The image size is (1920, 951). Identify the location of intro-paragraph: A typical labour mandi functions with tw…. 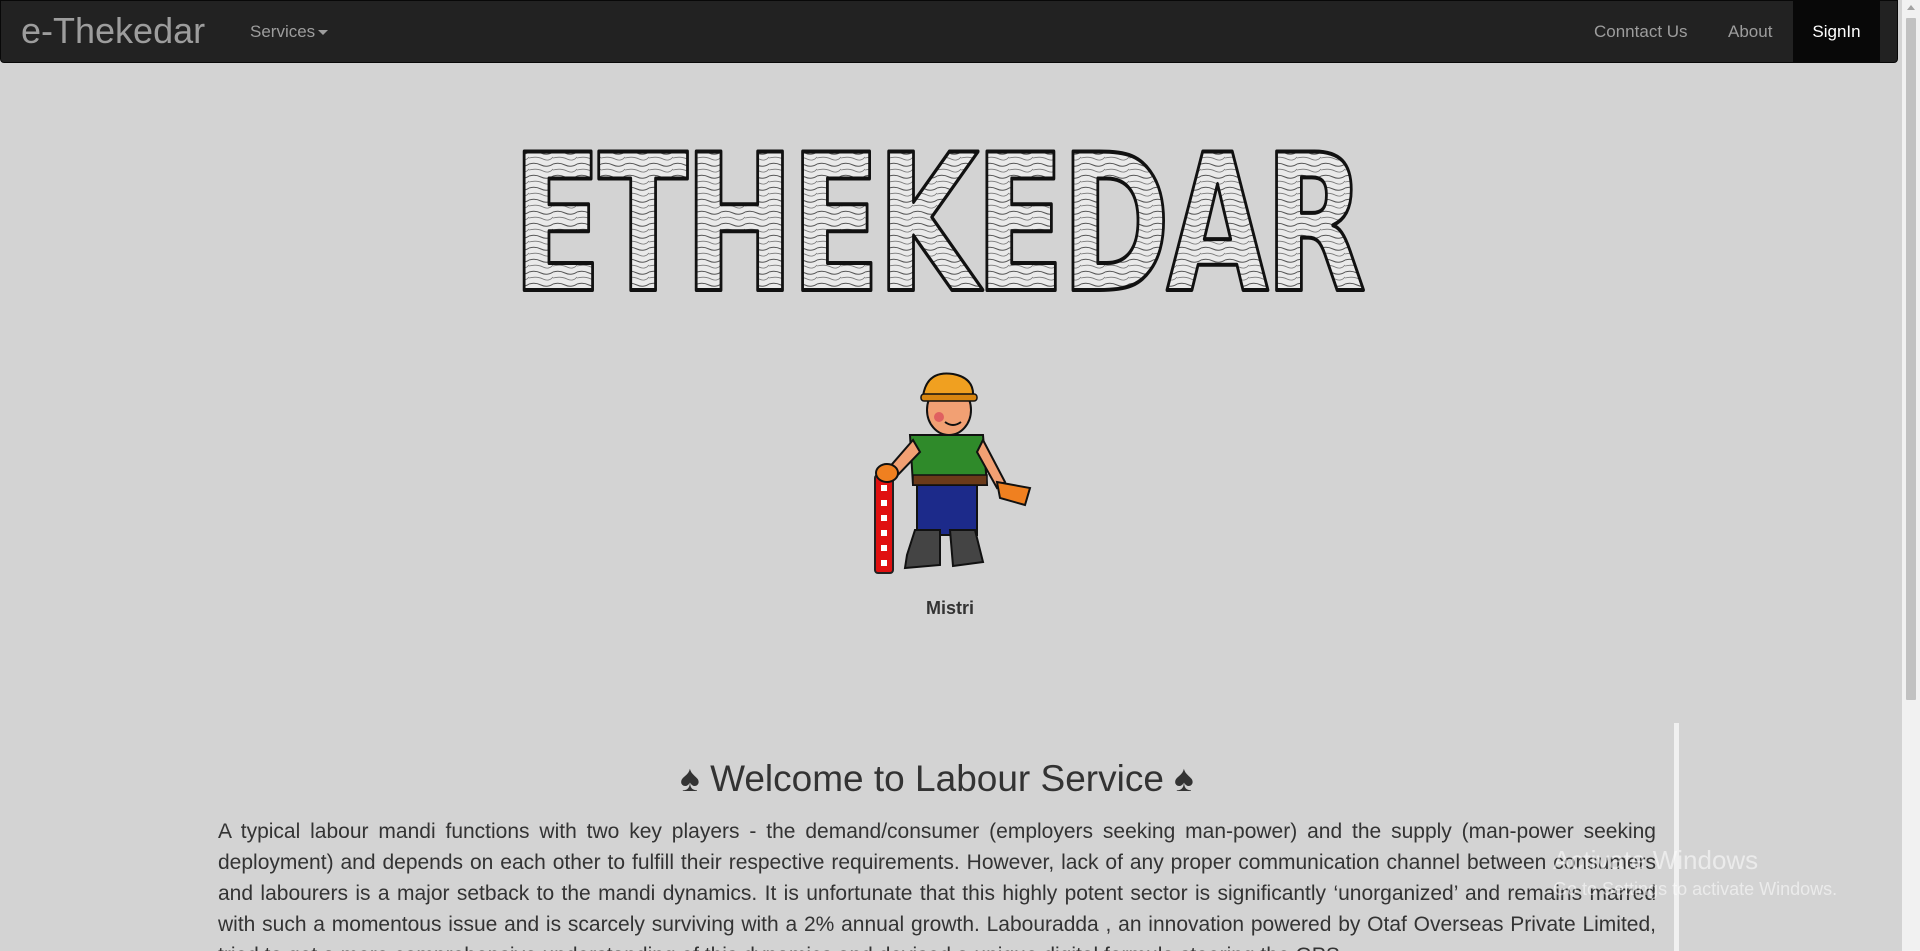
(937, 885).